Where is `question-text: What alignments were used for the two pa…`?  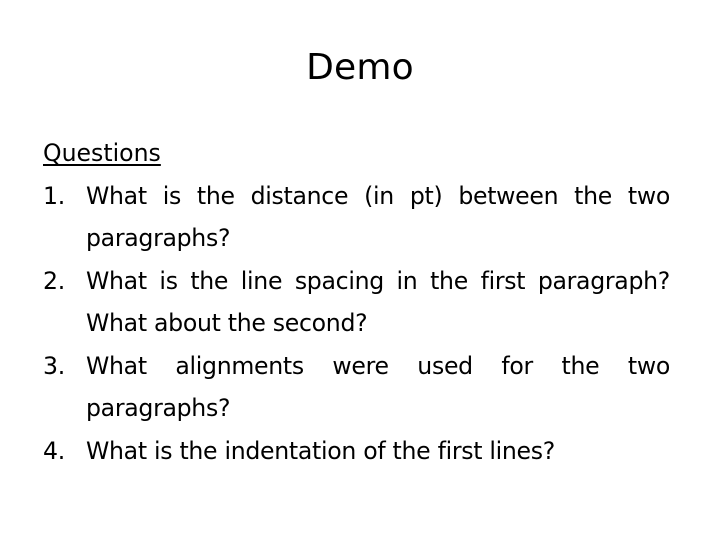
question-text: What alignments were used for the two pa… is located at coordinates (378, 387).